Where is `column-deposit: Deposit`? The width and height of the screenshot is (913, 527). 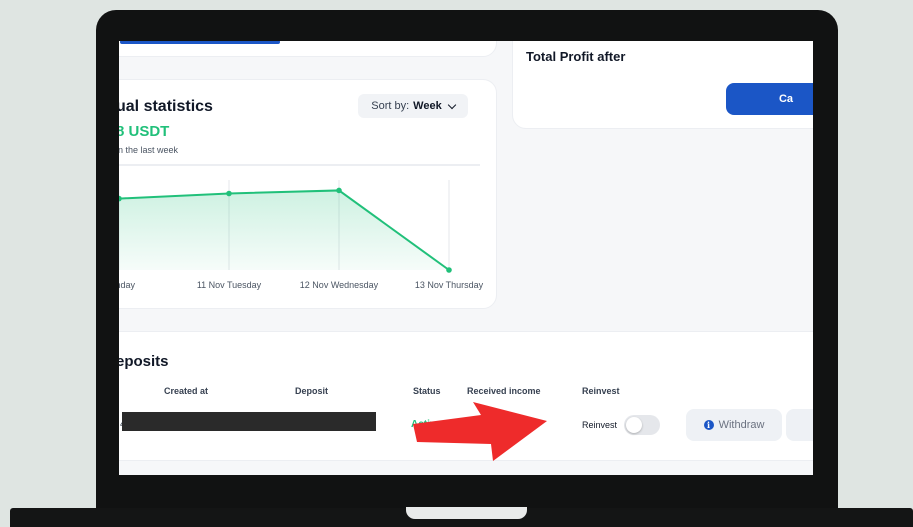 column-deposit: Deposit is located at coordinates (312, 391).